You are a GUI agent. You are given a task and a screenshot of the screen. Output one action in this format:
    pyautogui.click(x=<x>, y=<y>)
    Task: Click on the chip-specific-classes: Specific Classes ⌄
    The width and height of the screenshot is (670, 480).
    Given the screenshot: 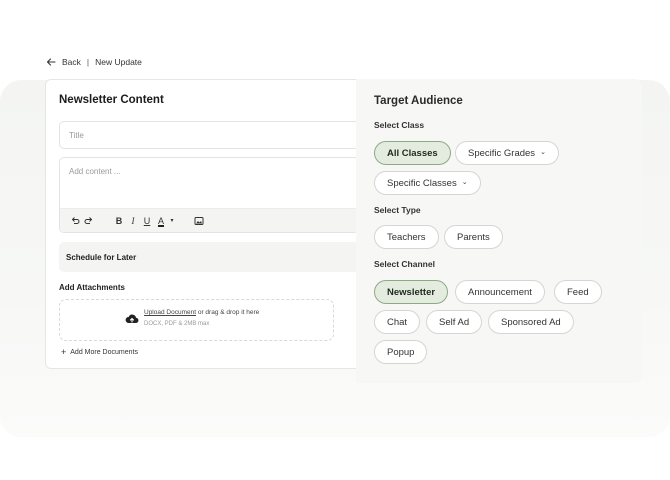 What is the action you would take?
    pyautogui.click(x=427, y=183)
    